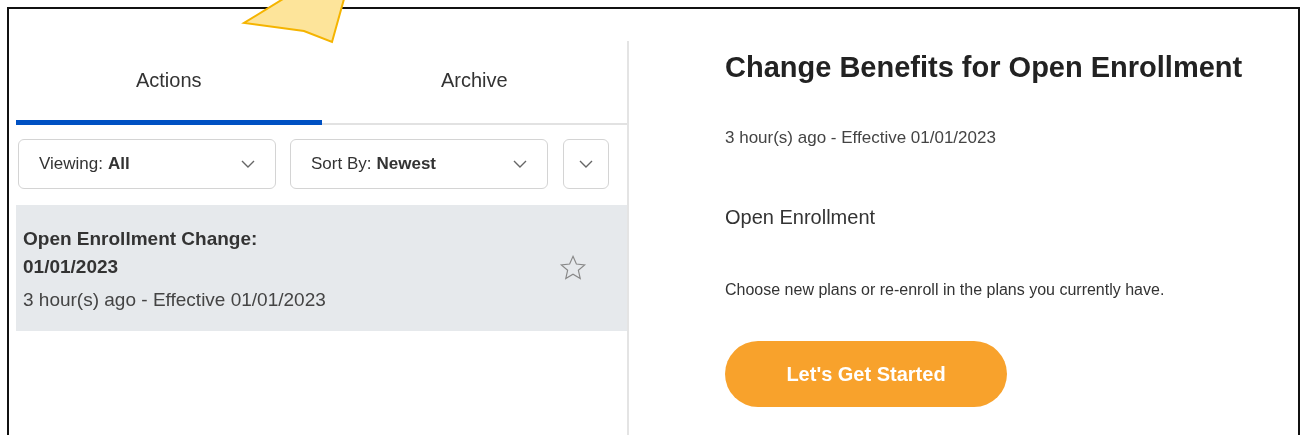 This screenshot has width=1304, height=435. What do you see at coordinates (419, 164) in the screenshot?
I see `dropdown: Sort By: Newest` at bounding box center [419, 164].